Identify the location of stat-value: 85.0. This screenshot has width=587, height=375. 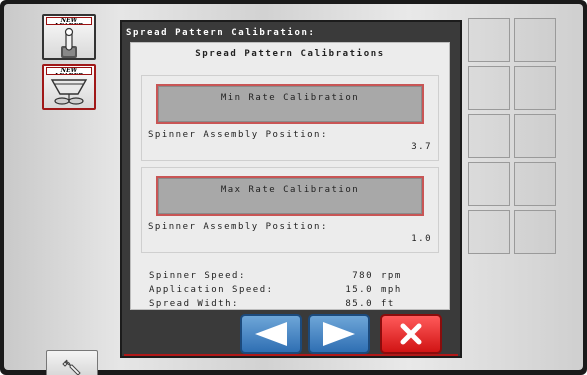
(359, 304).